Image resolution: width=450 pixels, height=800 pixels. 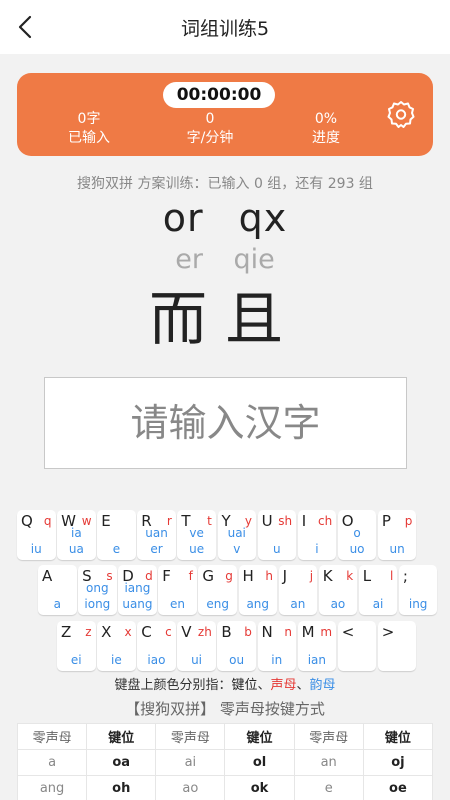 What do you see at coordinates (326, 119) in the screenshot?
I see `progress-value: 0%` at bounding box center [326, 119].